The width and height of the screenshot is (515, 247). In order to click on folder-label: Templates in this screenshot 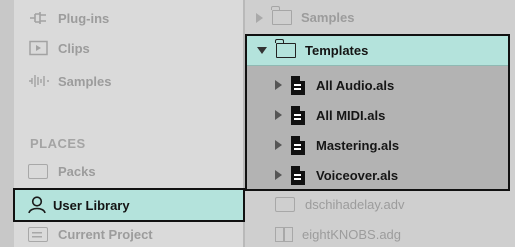, I will do `click(337, 50)`.